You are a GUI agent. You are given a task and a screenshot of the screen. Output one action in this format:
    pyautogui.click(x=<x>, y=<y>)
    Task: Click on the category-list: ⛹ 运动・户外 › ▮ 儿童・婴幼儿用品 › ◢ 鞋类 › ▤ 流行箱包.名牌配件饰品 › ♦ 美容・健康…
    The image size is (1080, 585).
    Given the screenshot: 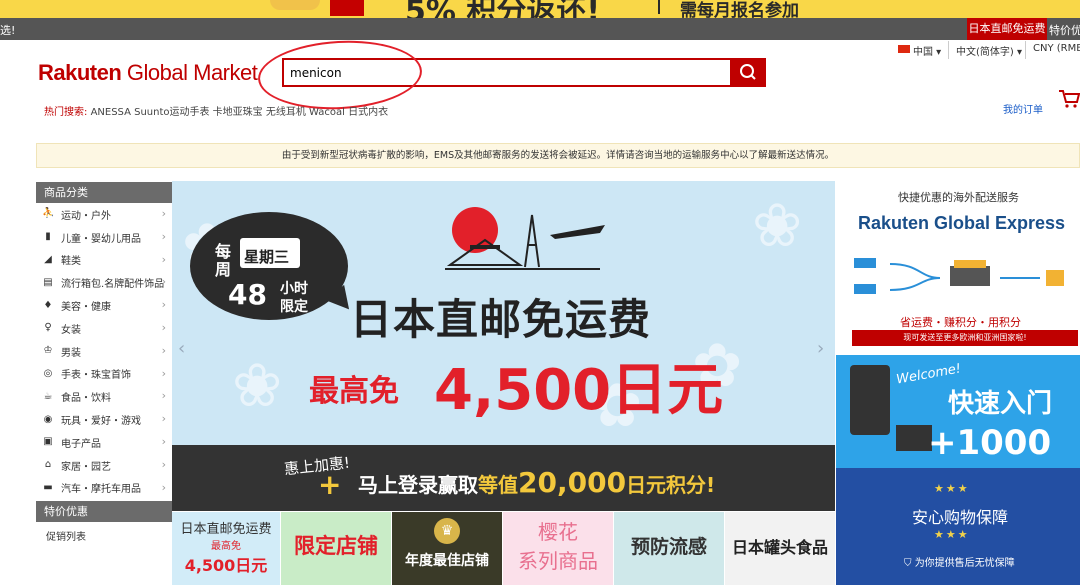 What is the action you would take?
    pyautogui.click(x=104, y=351)
    